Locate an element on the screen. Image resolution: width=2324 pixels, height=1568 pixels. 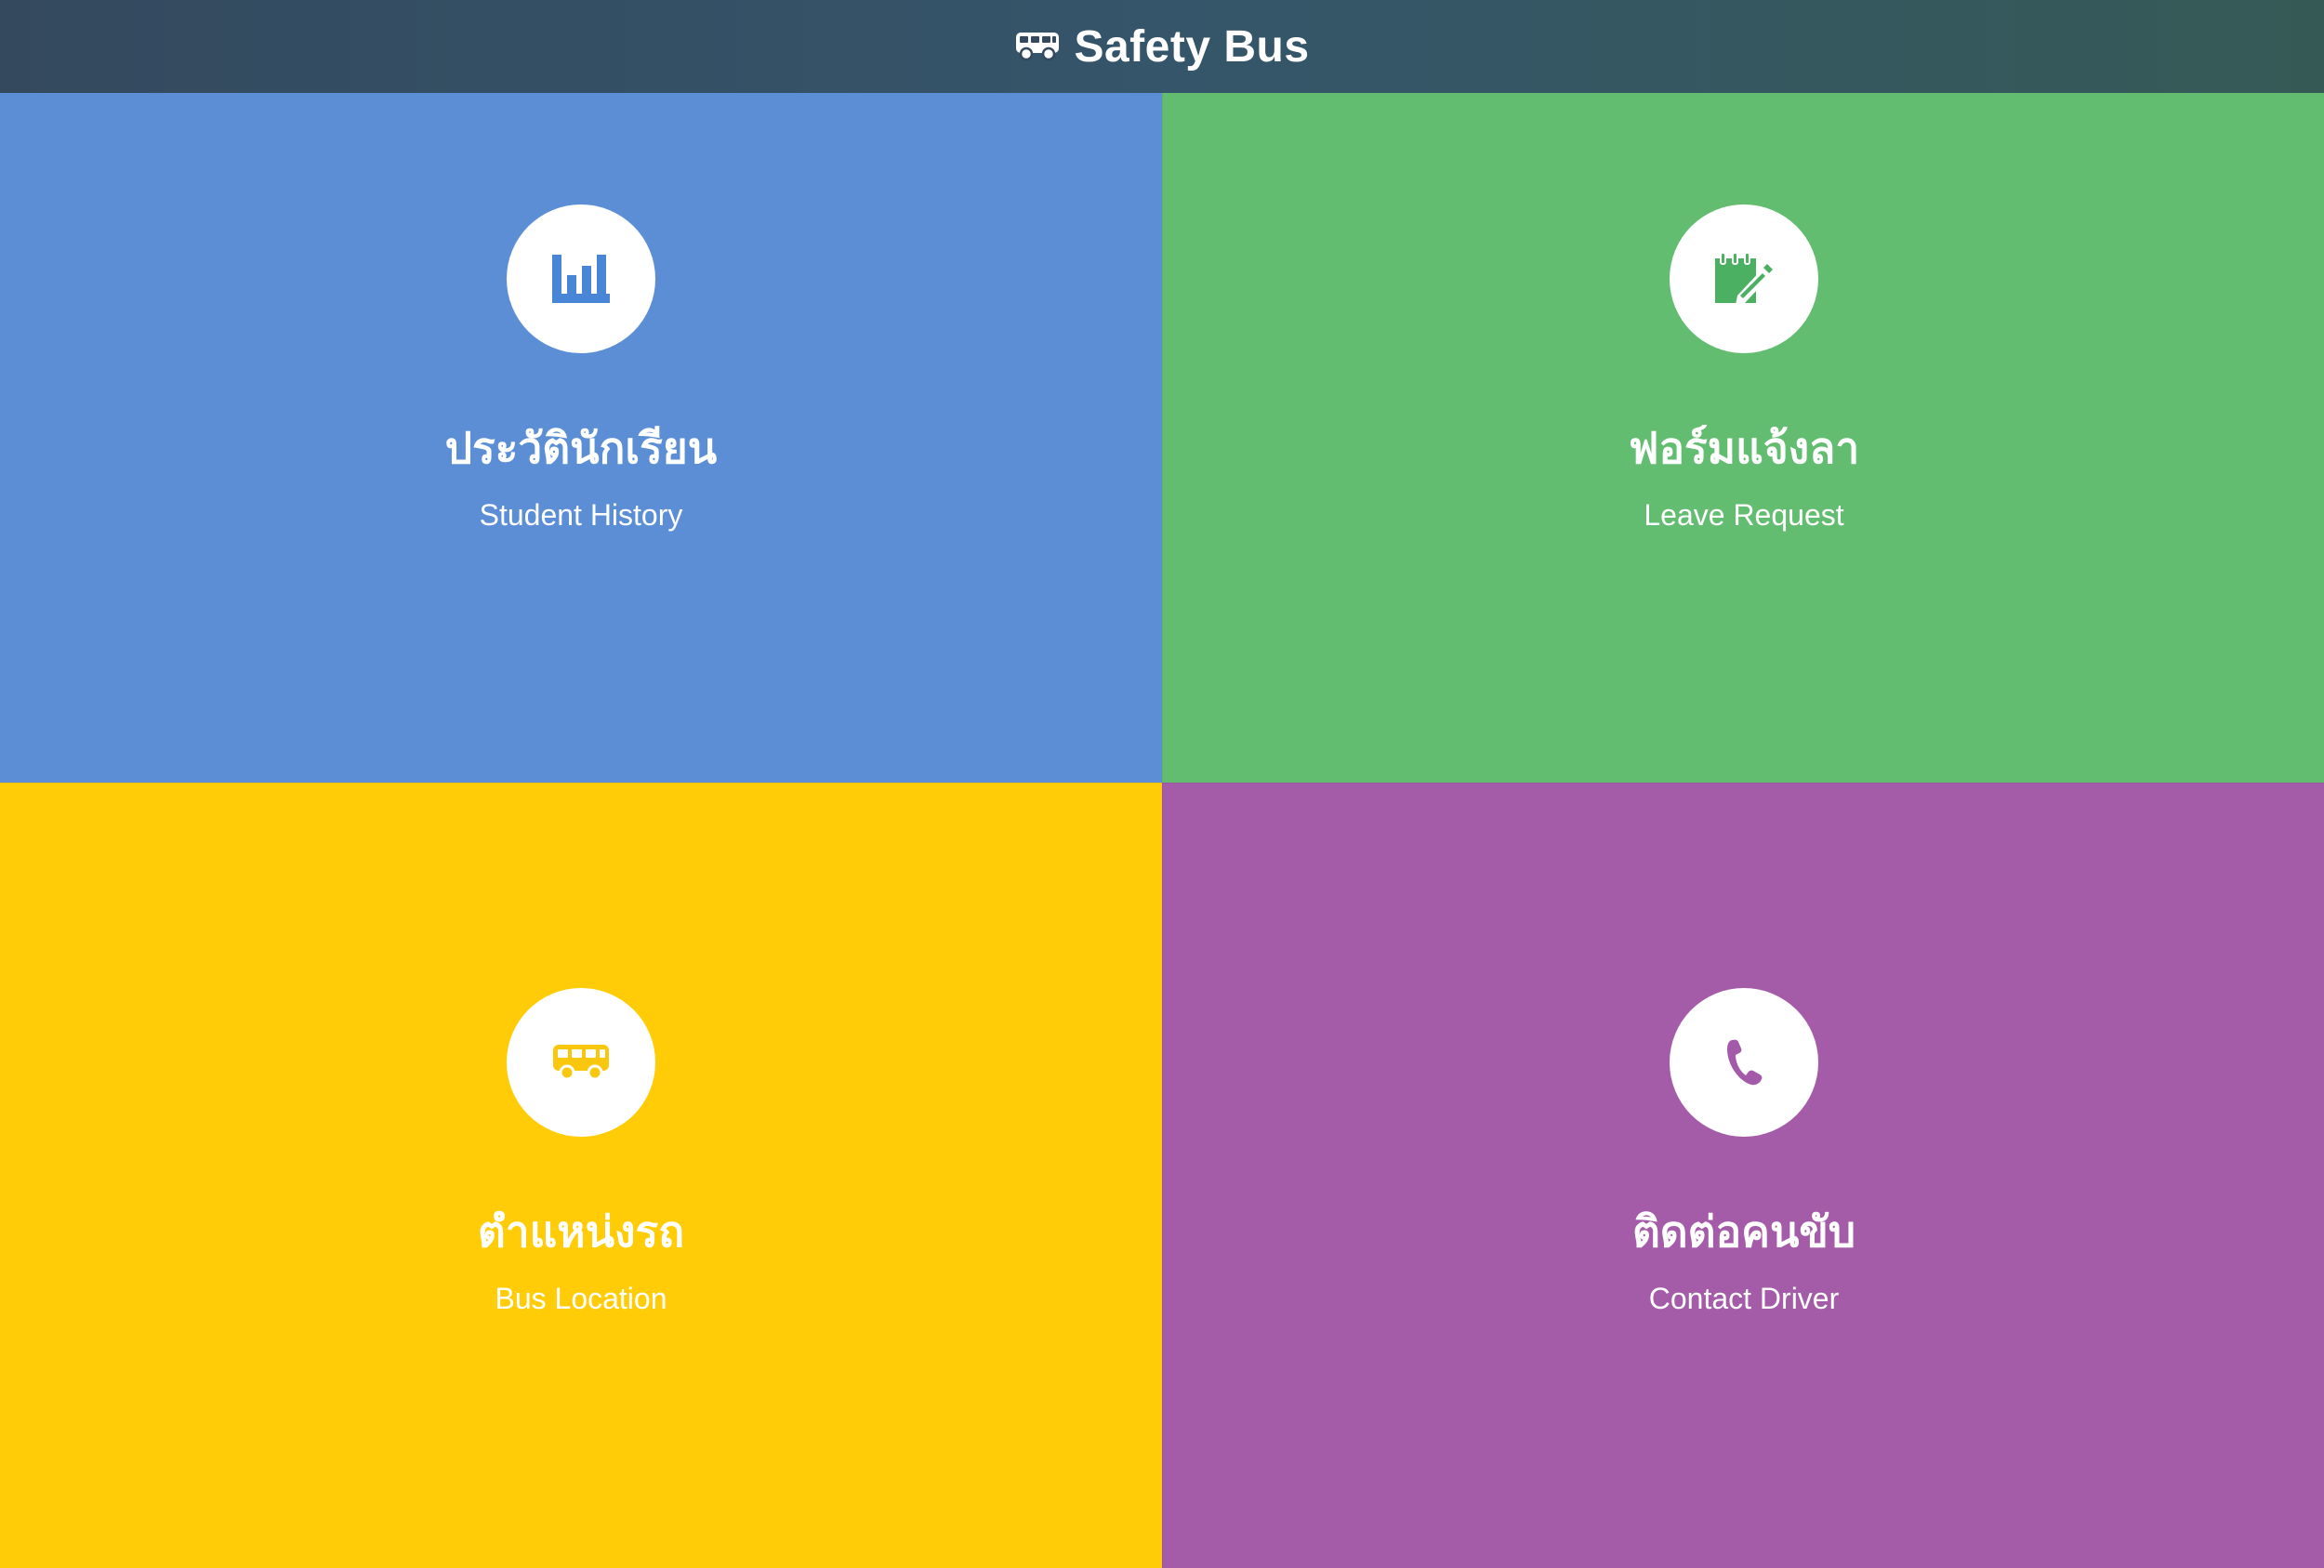
tile-thai-label: ติดต่อคนขับ is located at coordinates (1743, 1232).